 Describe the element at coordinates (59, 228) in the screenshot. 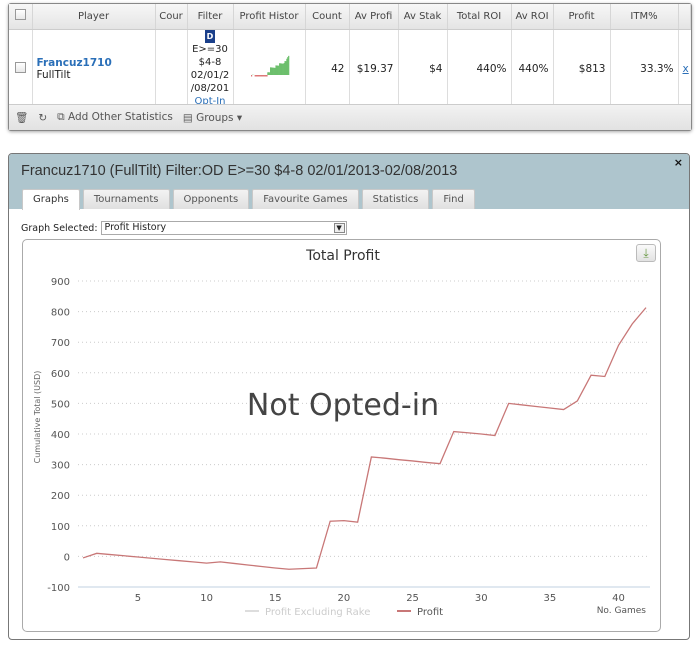

I see `graph-selected-label: Graph Selected:` at that location.